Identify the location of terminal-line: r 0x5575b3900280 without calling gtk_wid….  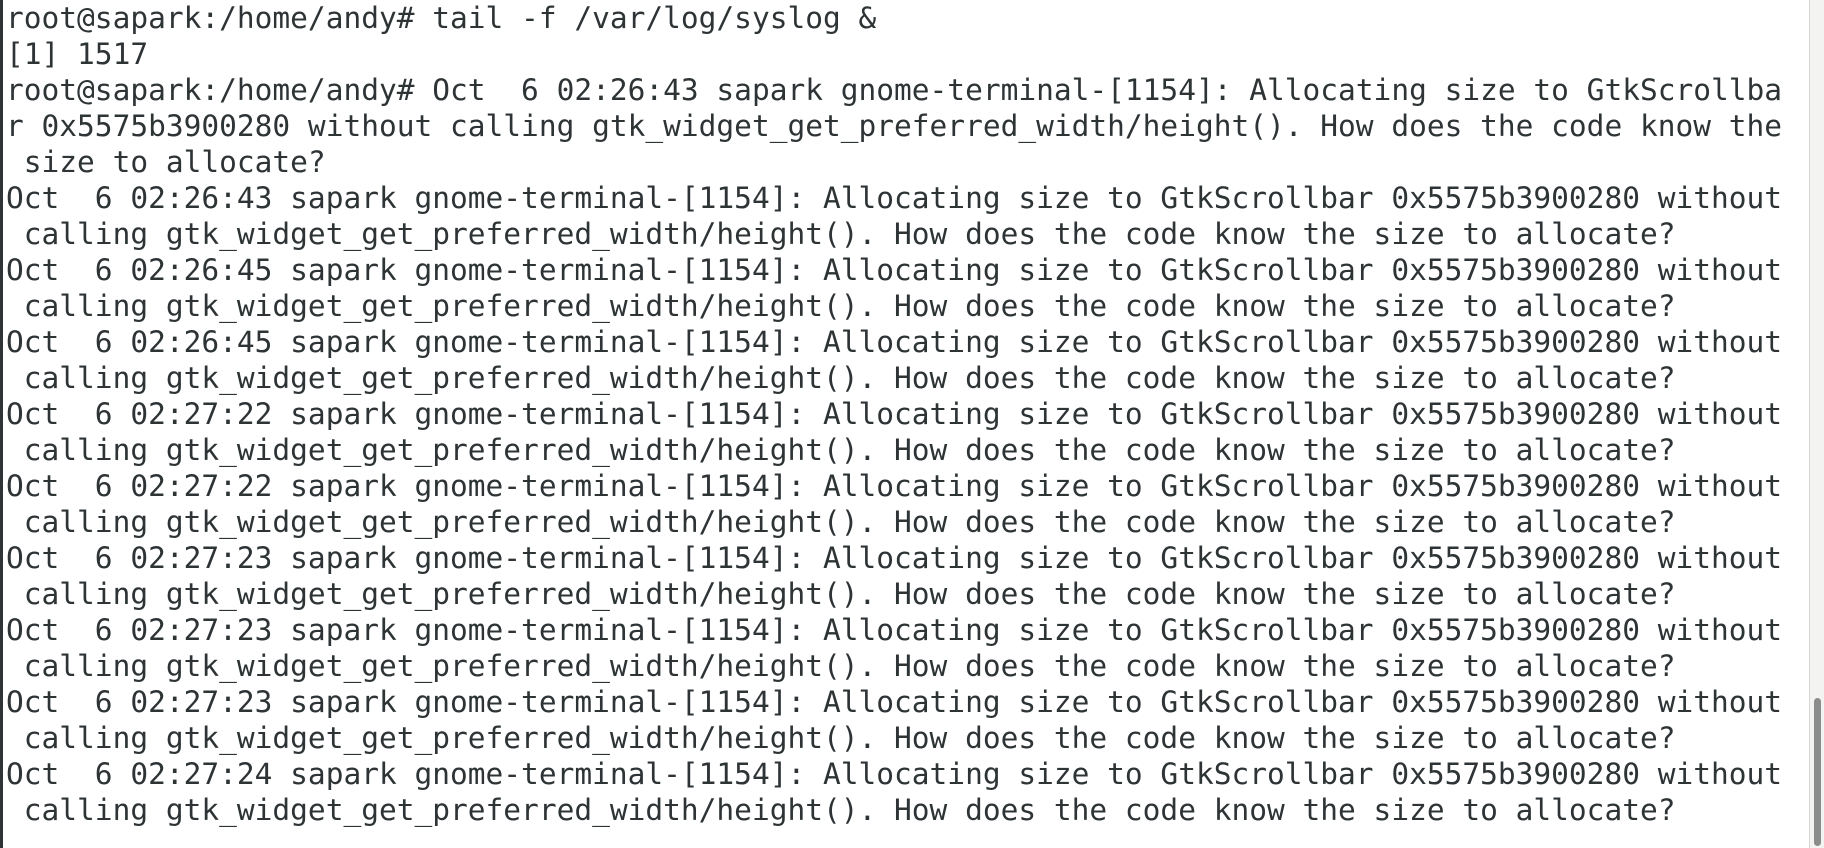
(894, 126).